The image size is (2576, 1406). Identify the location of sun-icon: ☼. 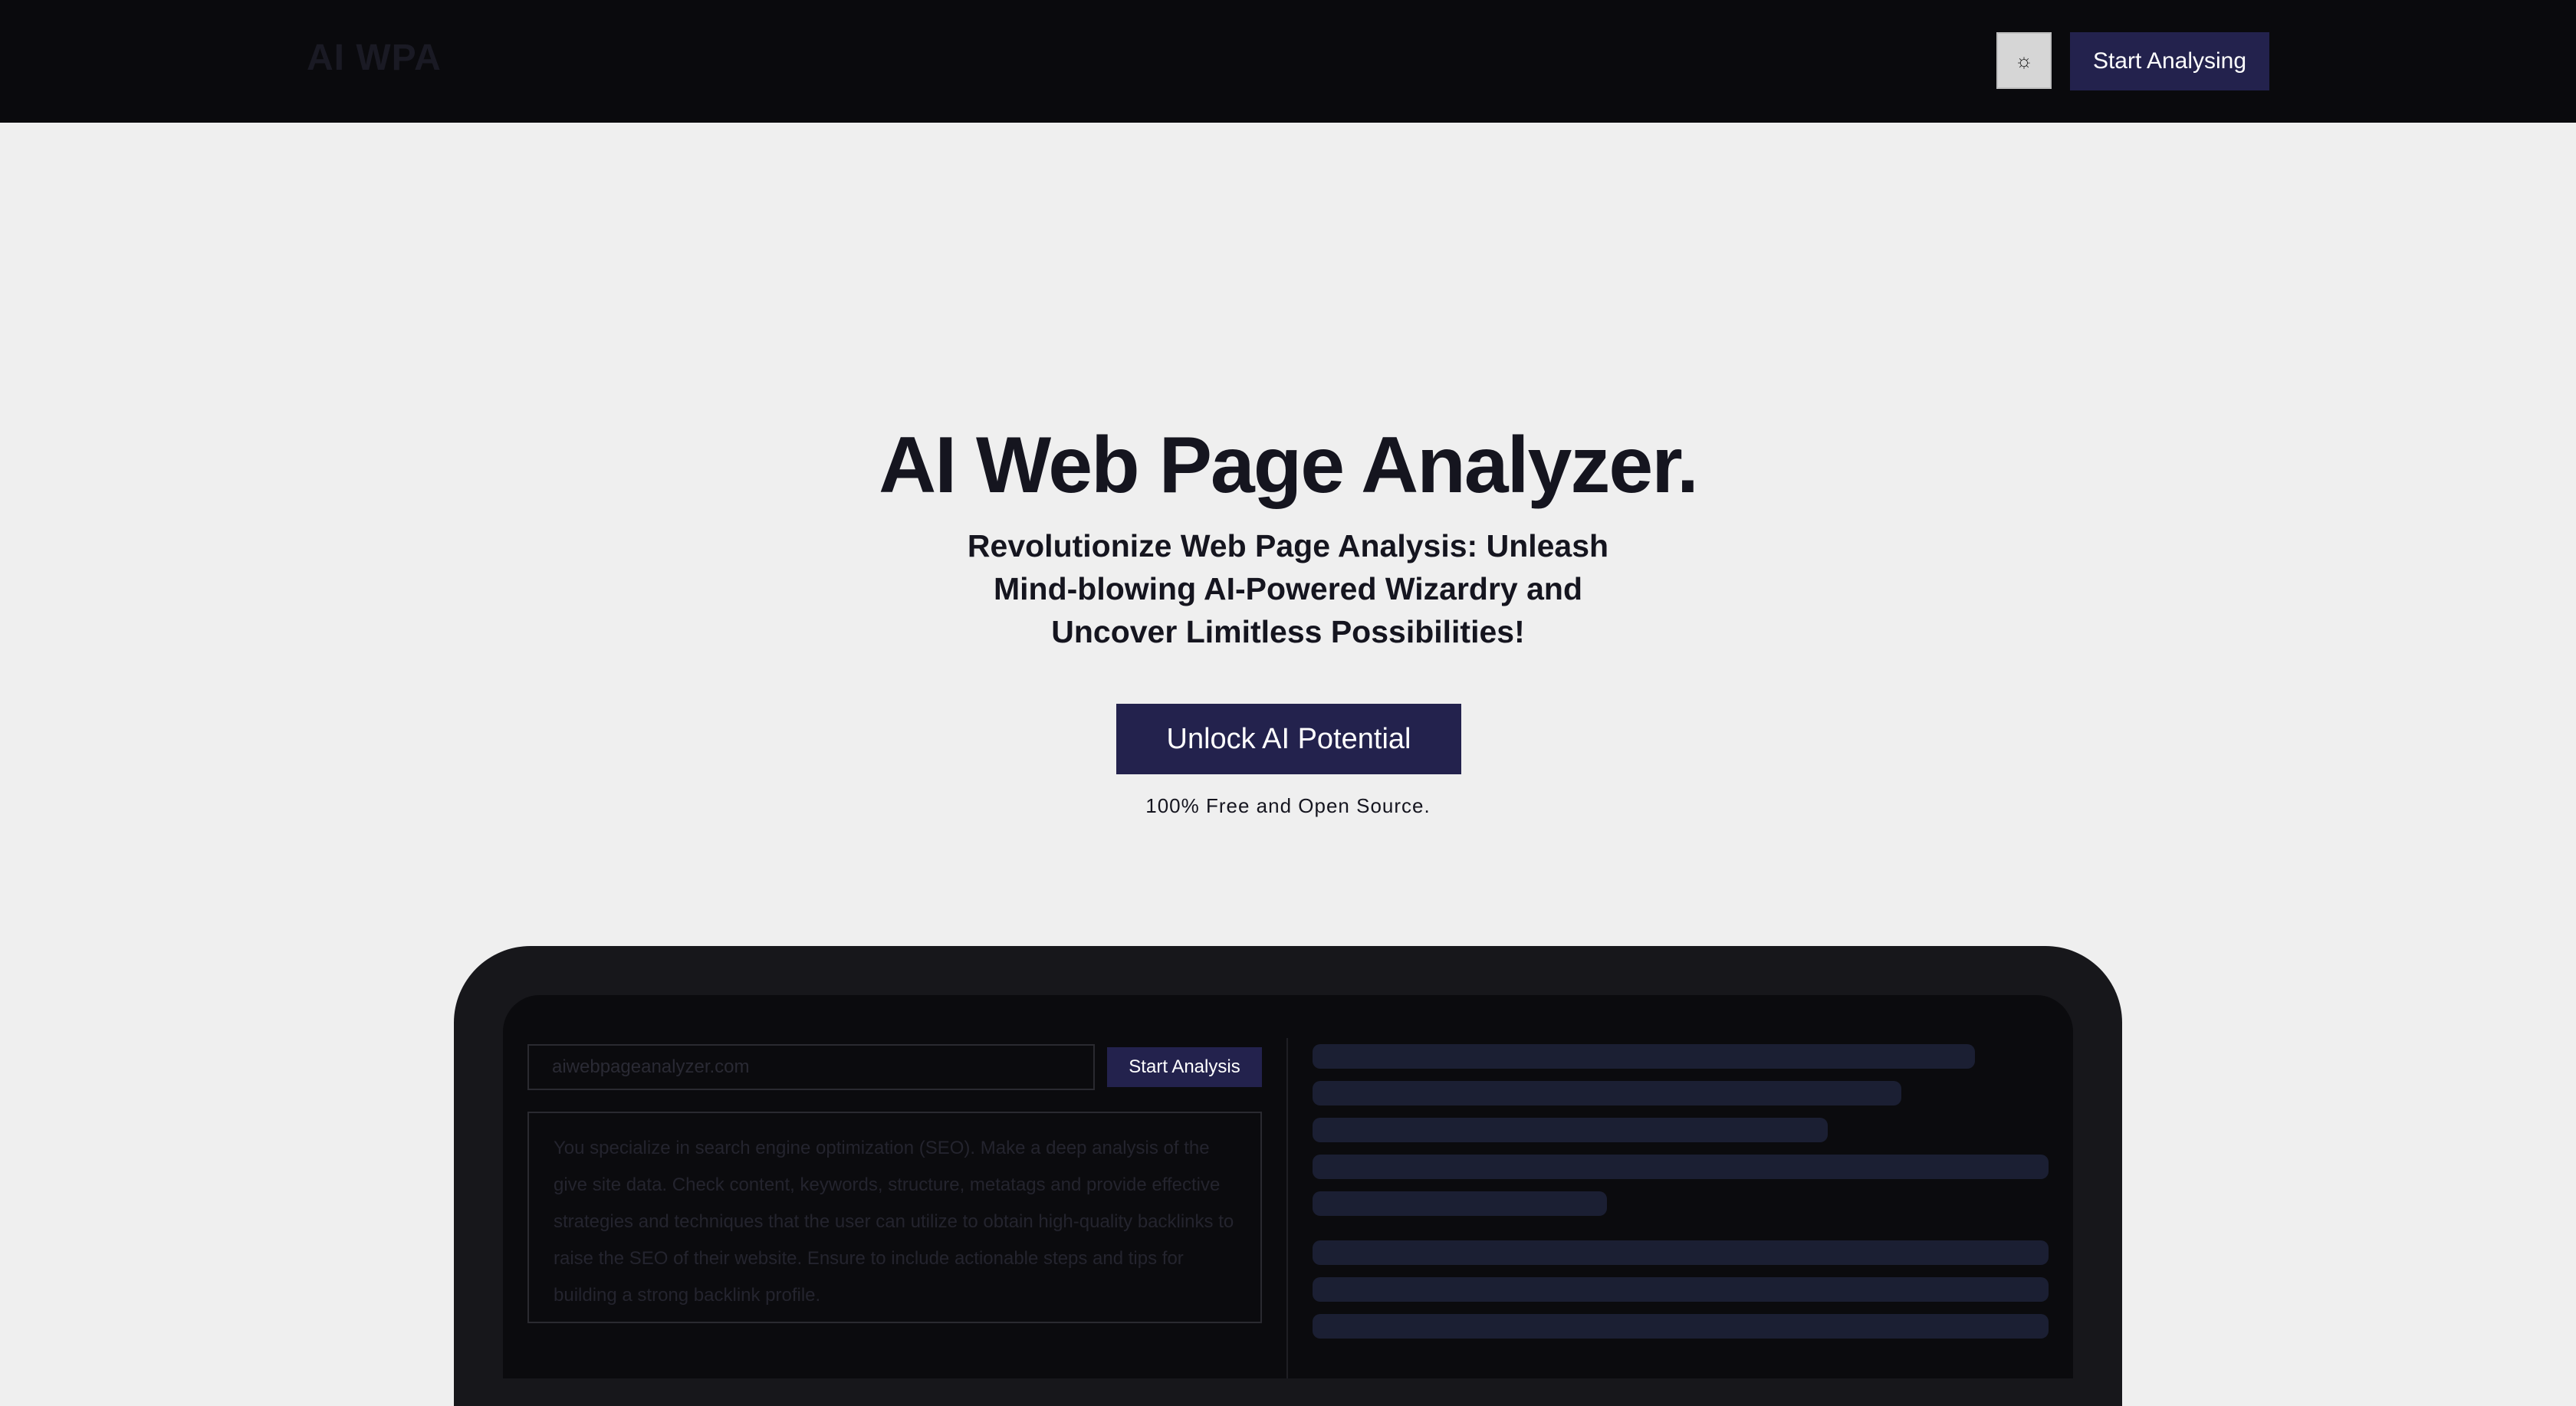
(2024, 60).